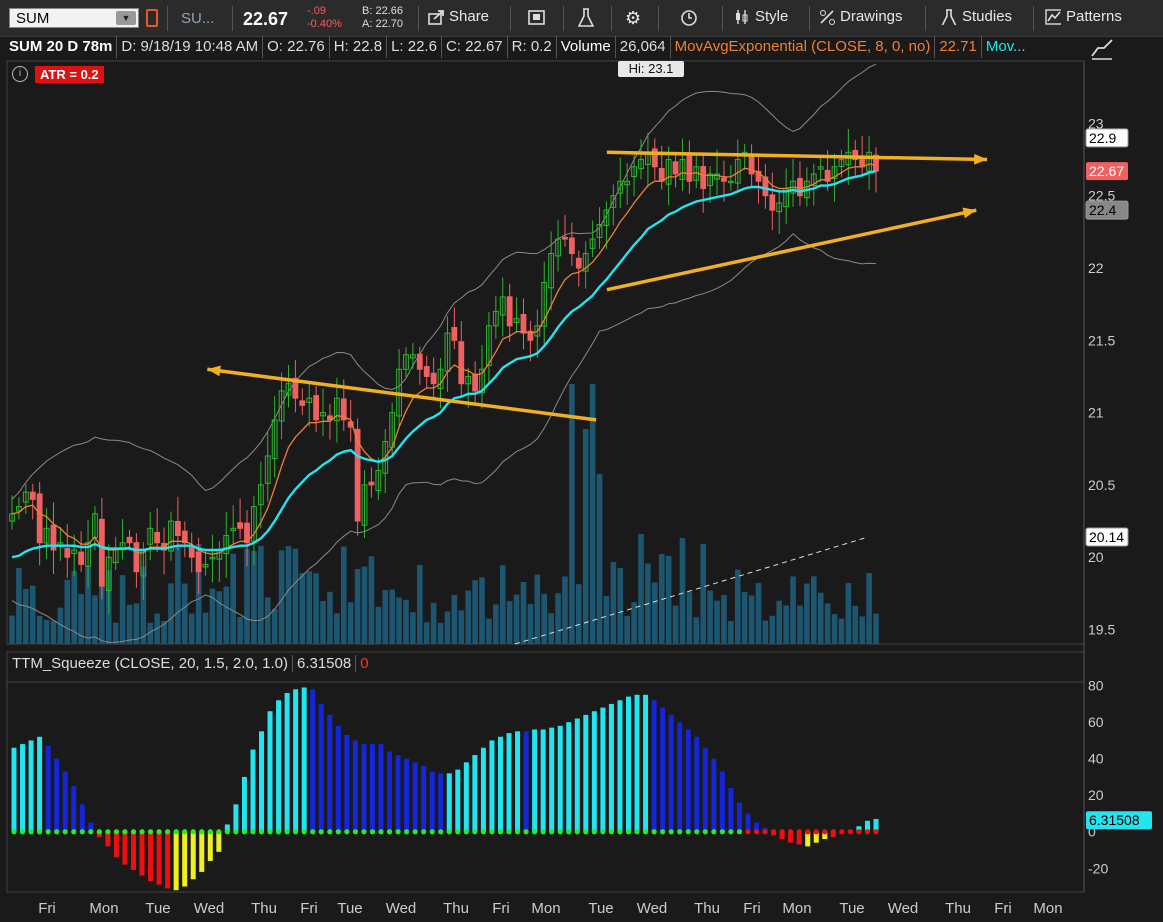 The width and height of the screenshot is (1163, 922). Describe the element at coordinates (761, 16) in the screenshot. I see `style-button: Style` at that location.